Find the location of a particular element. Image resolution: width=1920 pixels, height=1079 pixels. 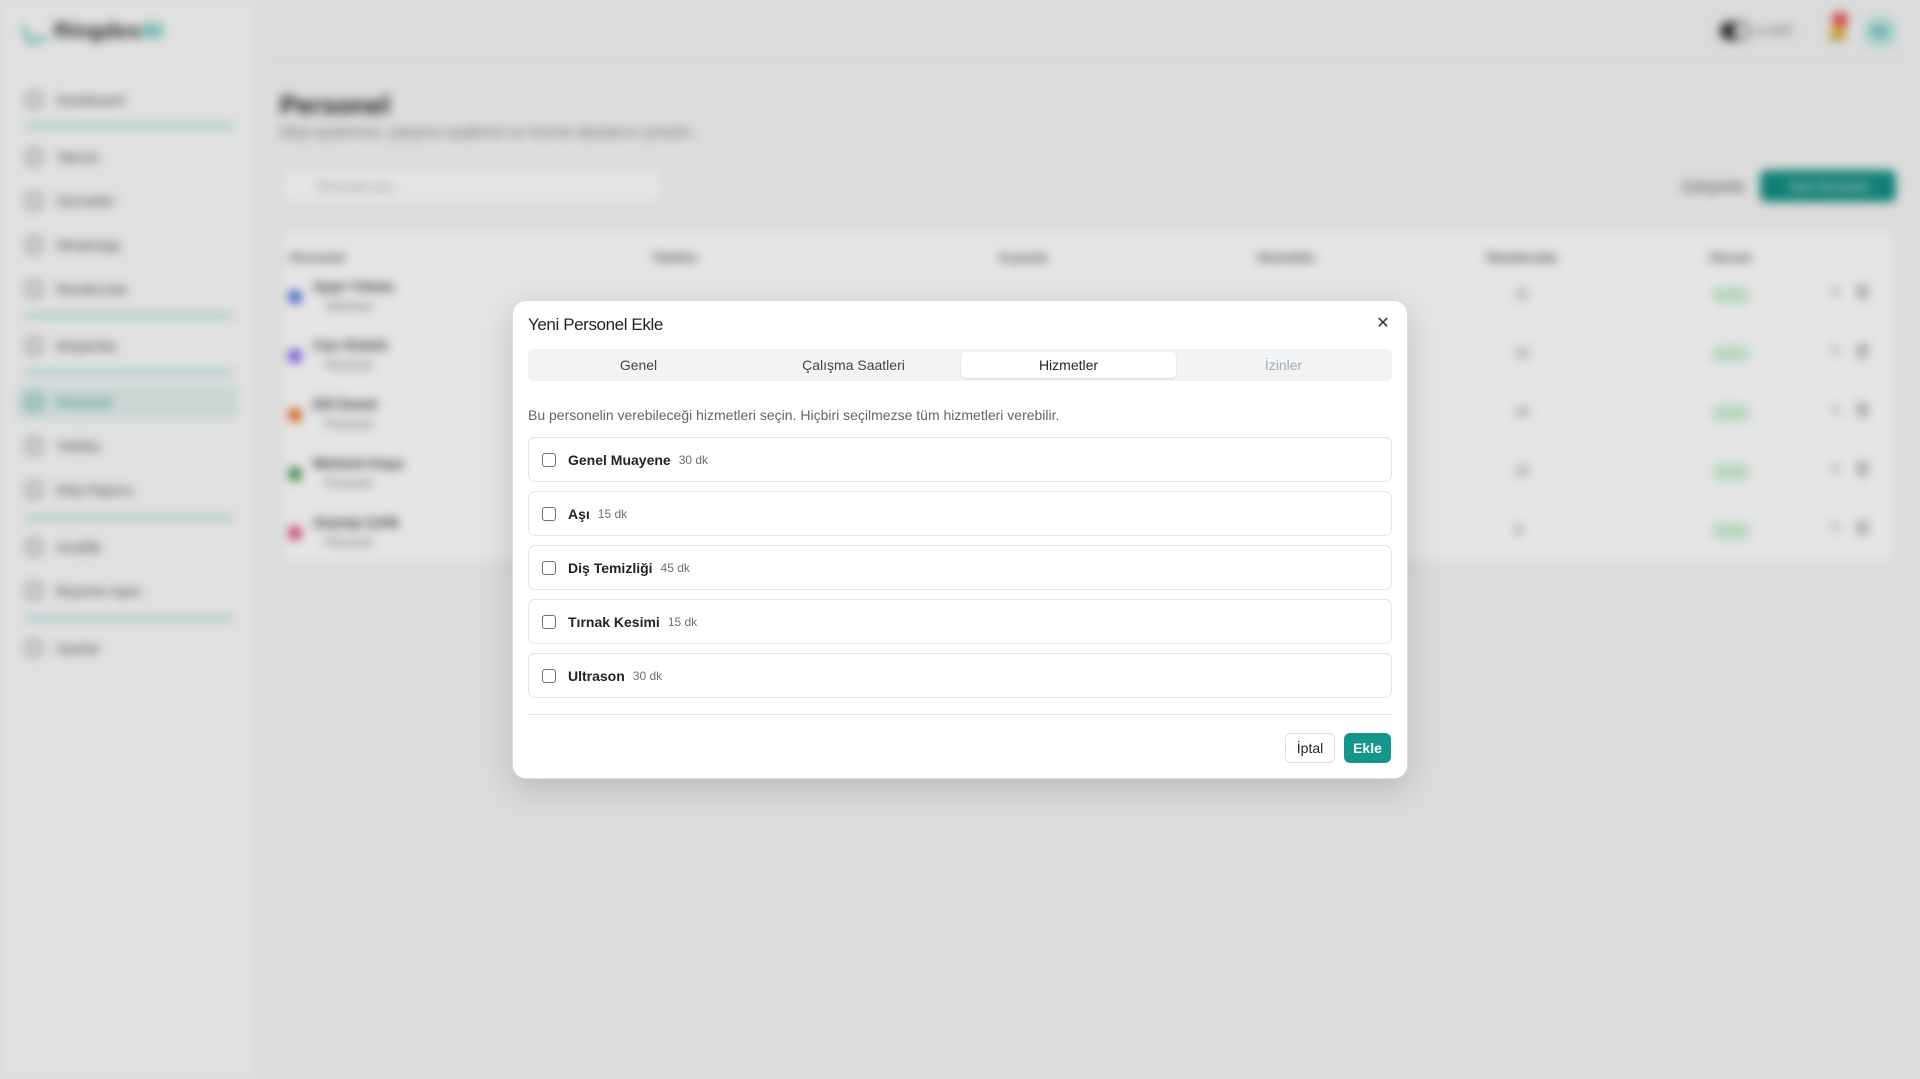

service-option: Genel Muayene 30 dk is located at coordinates (960, 459).